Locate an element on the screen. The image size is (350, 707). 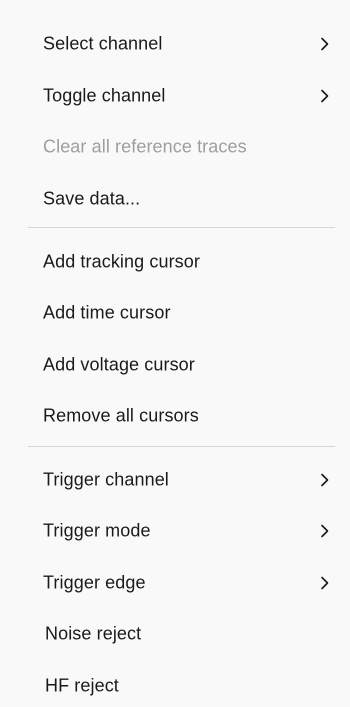
menu-item-trigger-mode: Trigger mode is located at coordinates (175, 531).